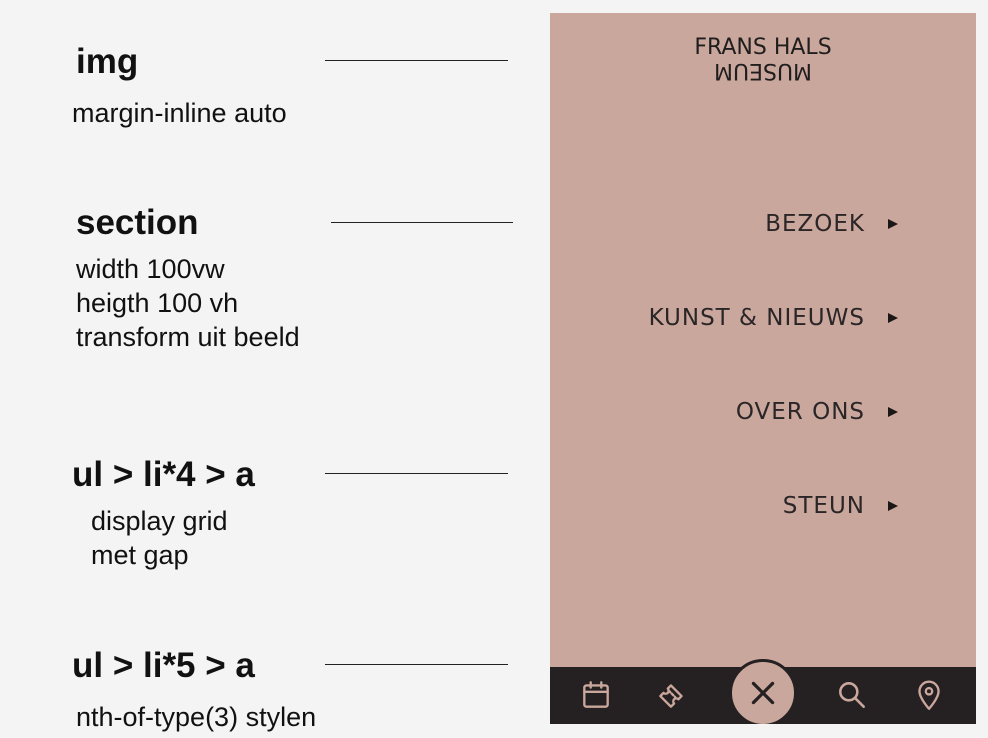 The height and width of the screenshot is (738, 988). What do you see at coordinates (763, 70) in the screenshot?
I see `logo-line-2: MUSEUM` at bounding box center [763, 70].